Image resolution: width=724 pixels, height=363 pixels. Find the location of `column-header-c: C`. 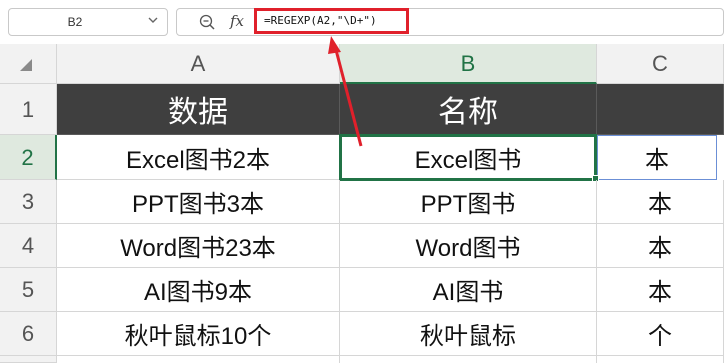

column-header-c: C is located at coordinates (660, 64).